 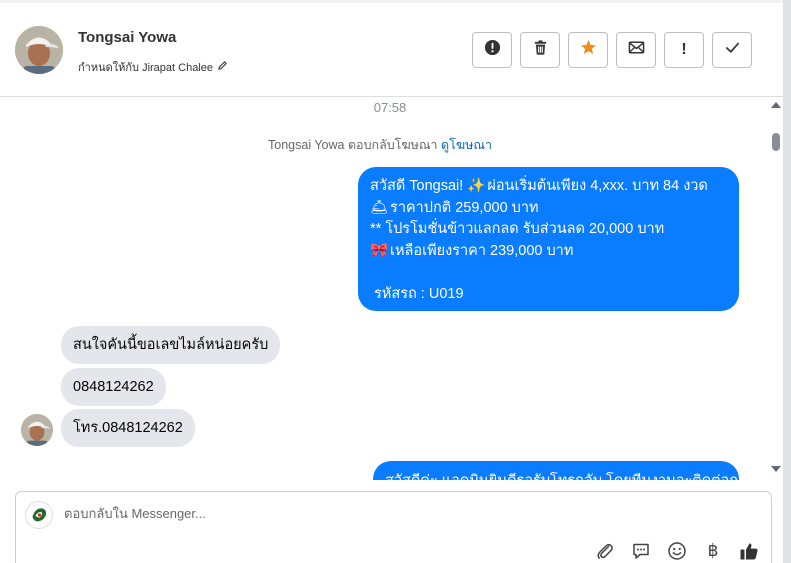 What do you see at coordinates (776, 105) in the screenshot?
I see `scroll-up-arrow` at bounding box center [776, 105].